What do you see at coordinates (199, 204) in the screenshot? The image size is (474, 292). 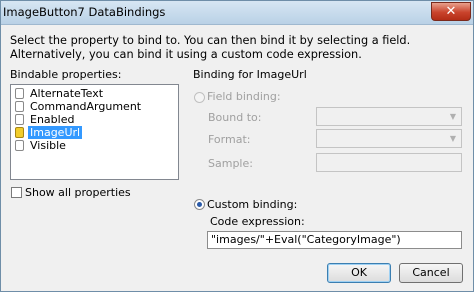 I see `custom-binding-radio` at bounding box center [199, 204].